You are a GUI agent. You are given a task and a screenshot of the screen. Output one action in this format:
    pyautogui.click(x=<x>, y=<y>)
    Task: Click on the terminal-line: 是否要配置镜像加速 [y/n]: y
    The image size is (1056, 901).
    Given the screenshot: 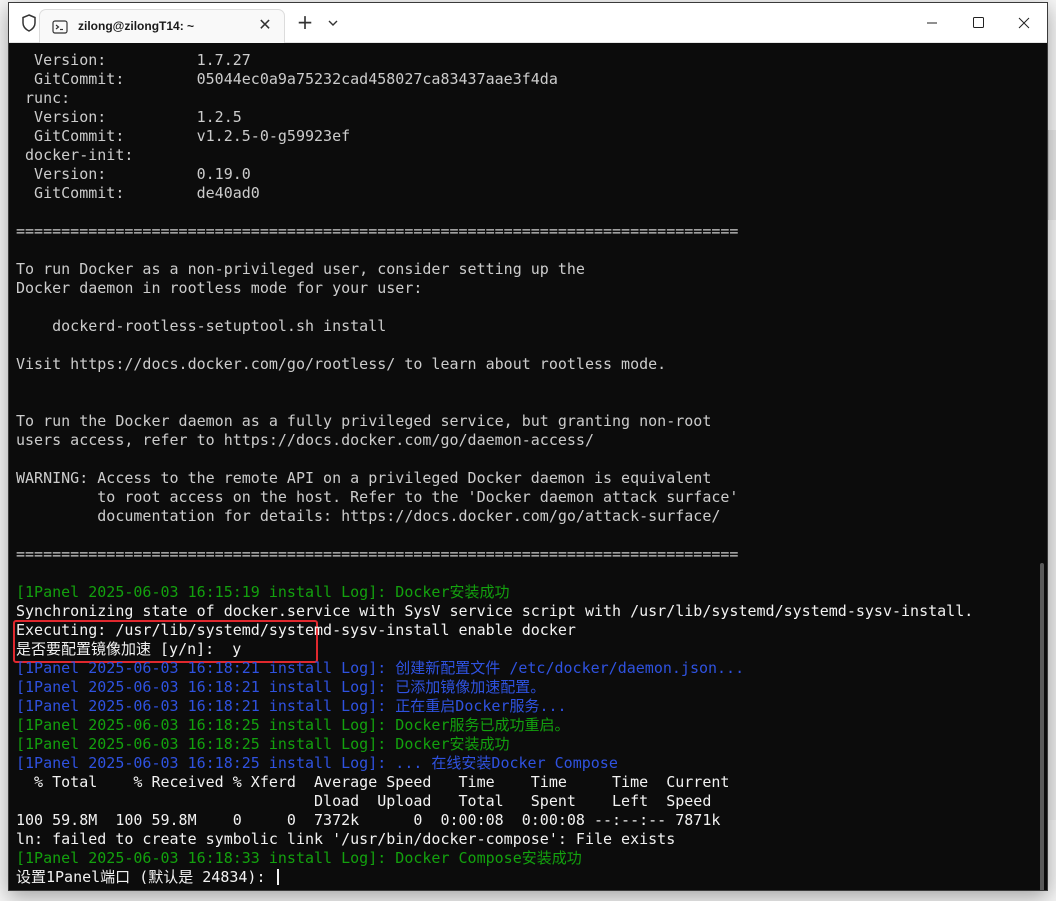 What is the action you would take?
    pyautogui.click(x=129, y=649)
    